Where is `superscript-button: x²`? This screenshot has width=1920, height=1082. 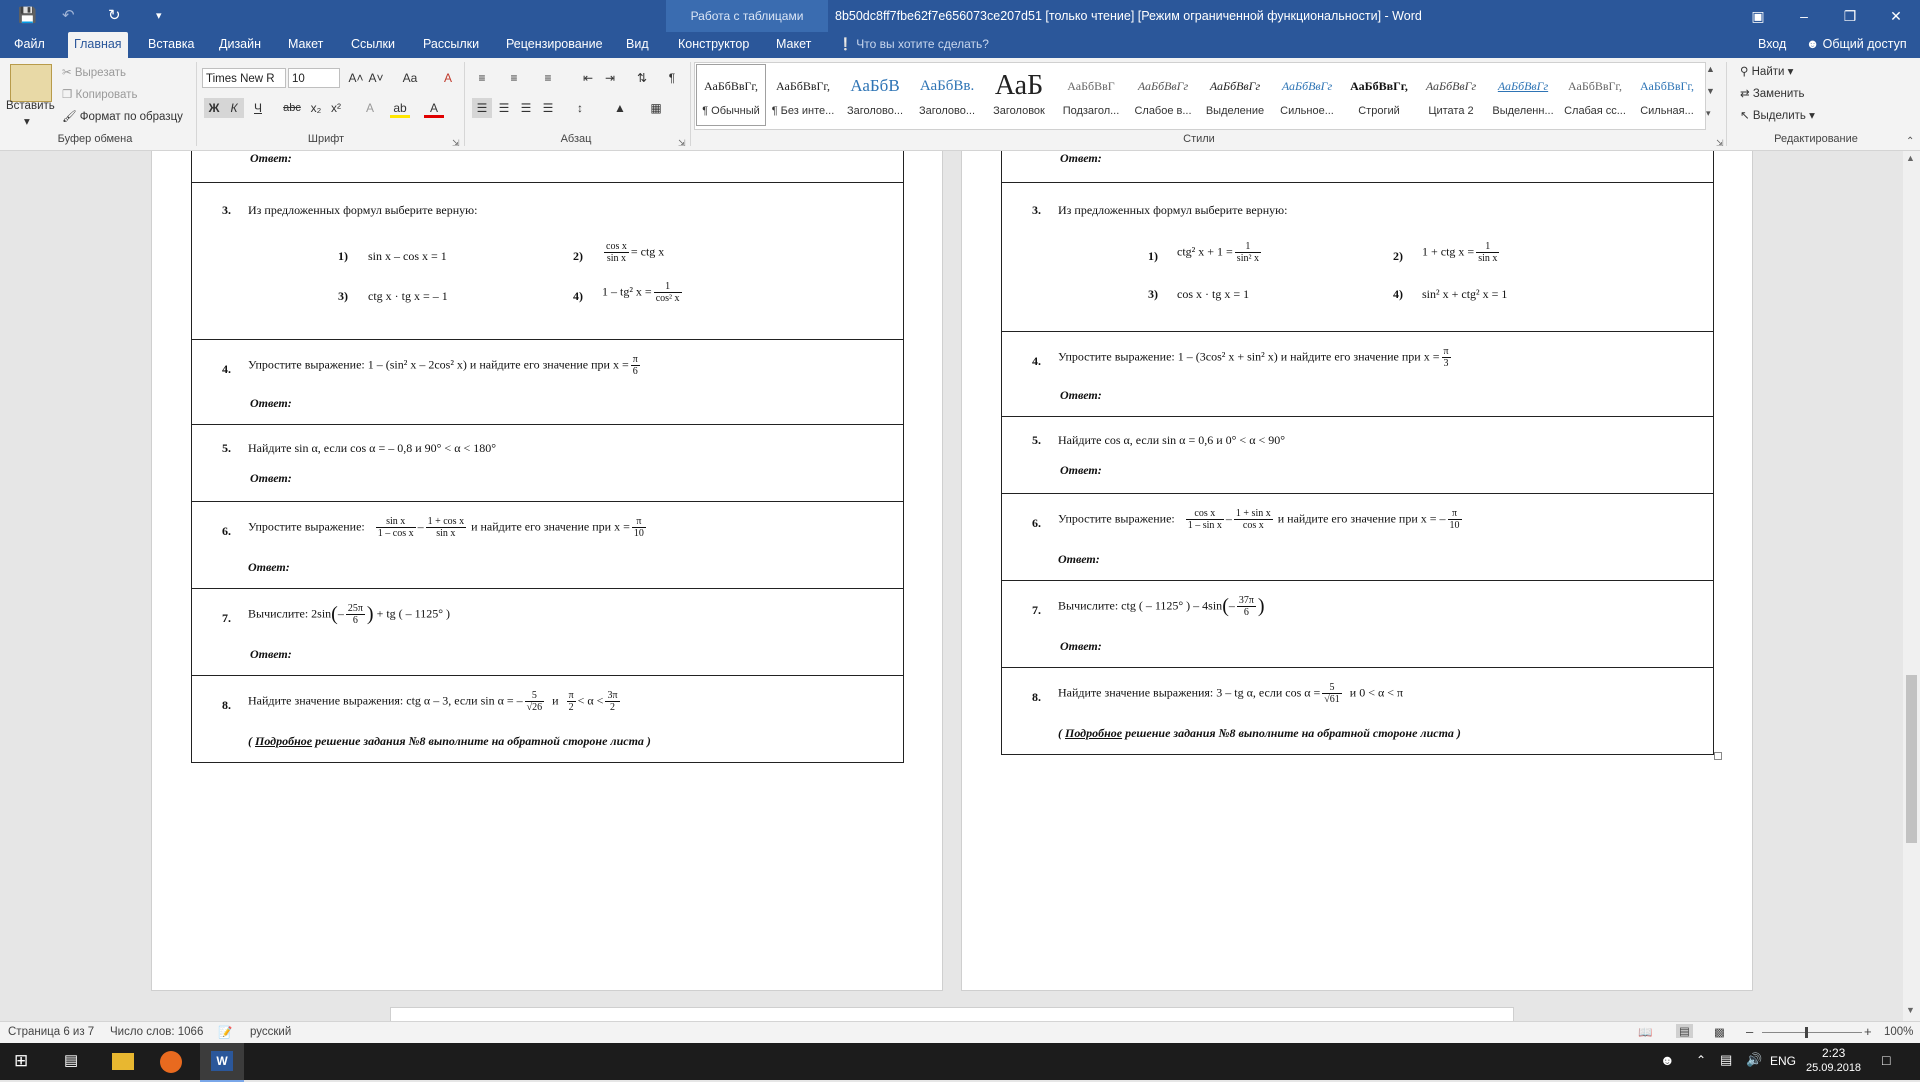 superscript-button: x² is located at coordinates (336, 108).